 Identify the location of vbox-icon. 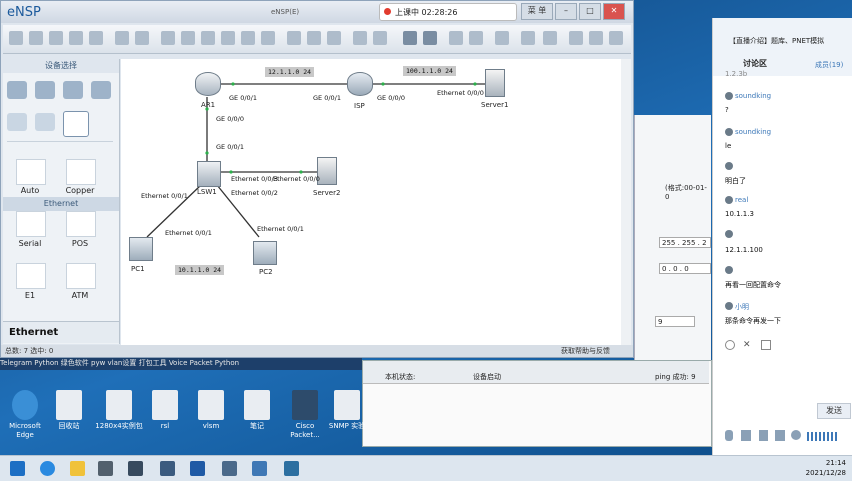
(229, 468).